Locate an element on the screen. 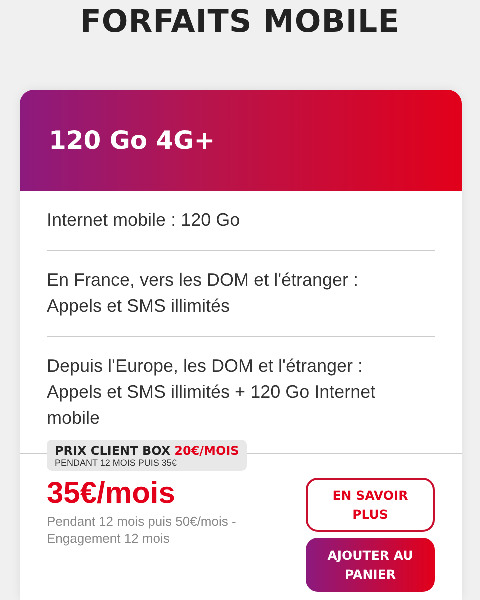 This screenshot has width=480, height=600. page-title: FORFAITS MOBILE is located at coordinates (240, 21).